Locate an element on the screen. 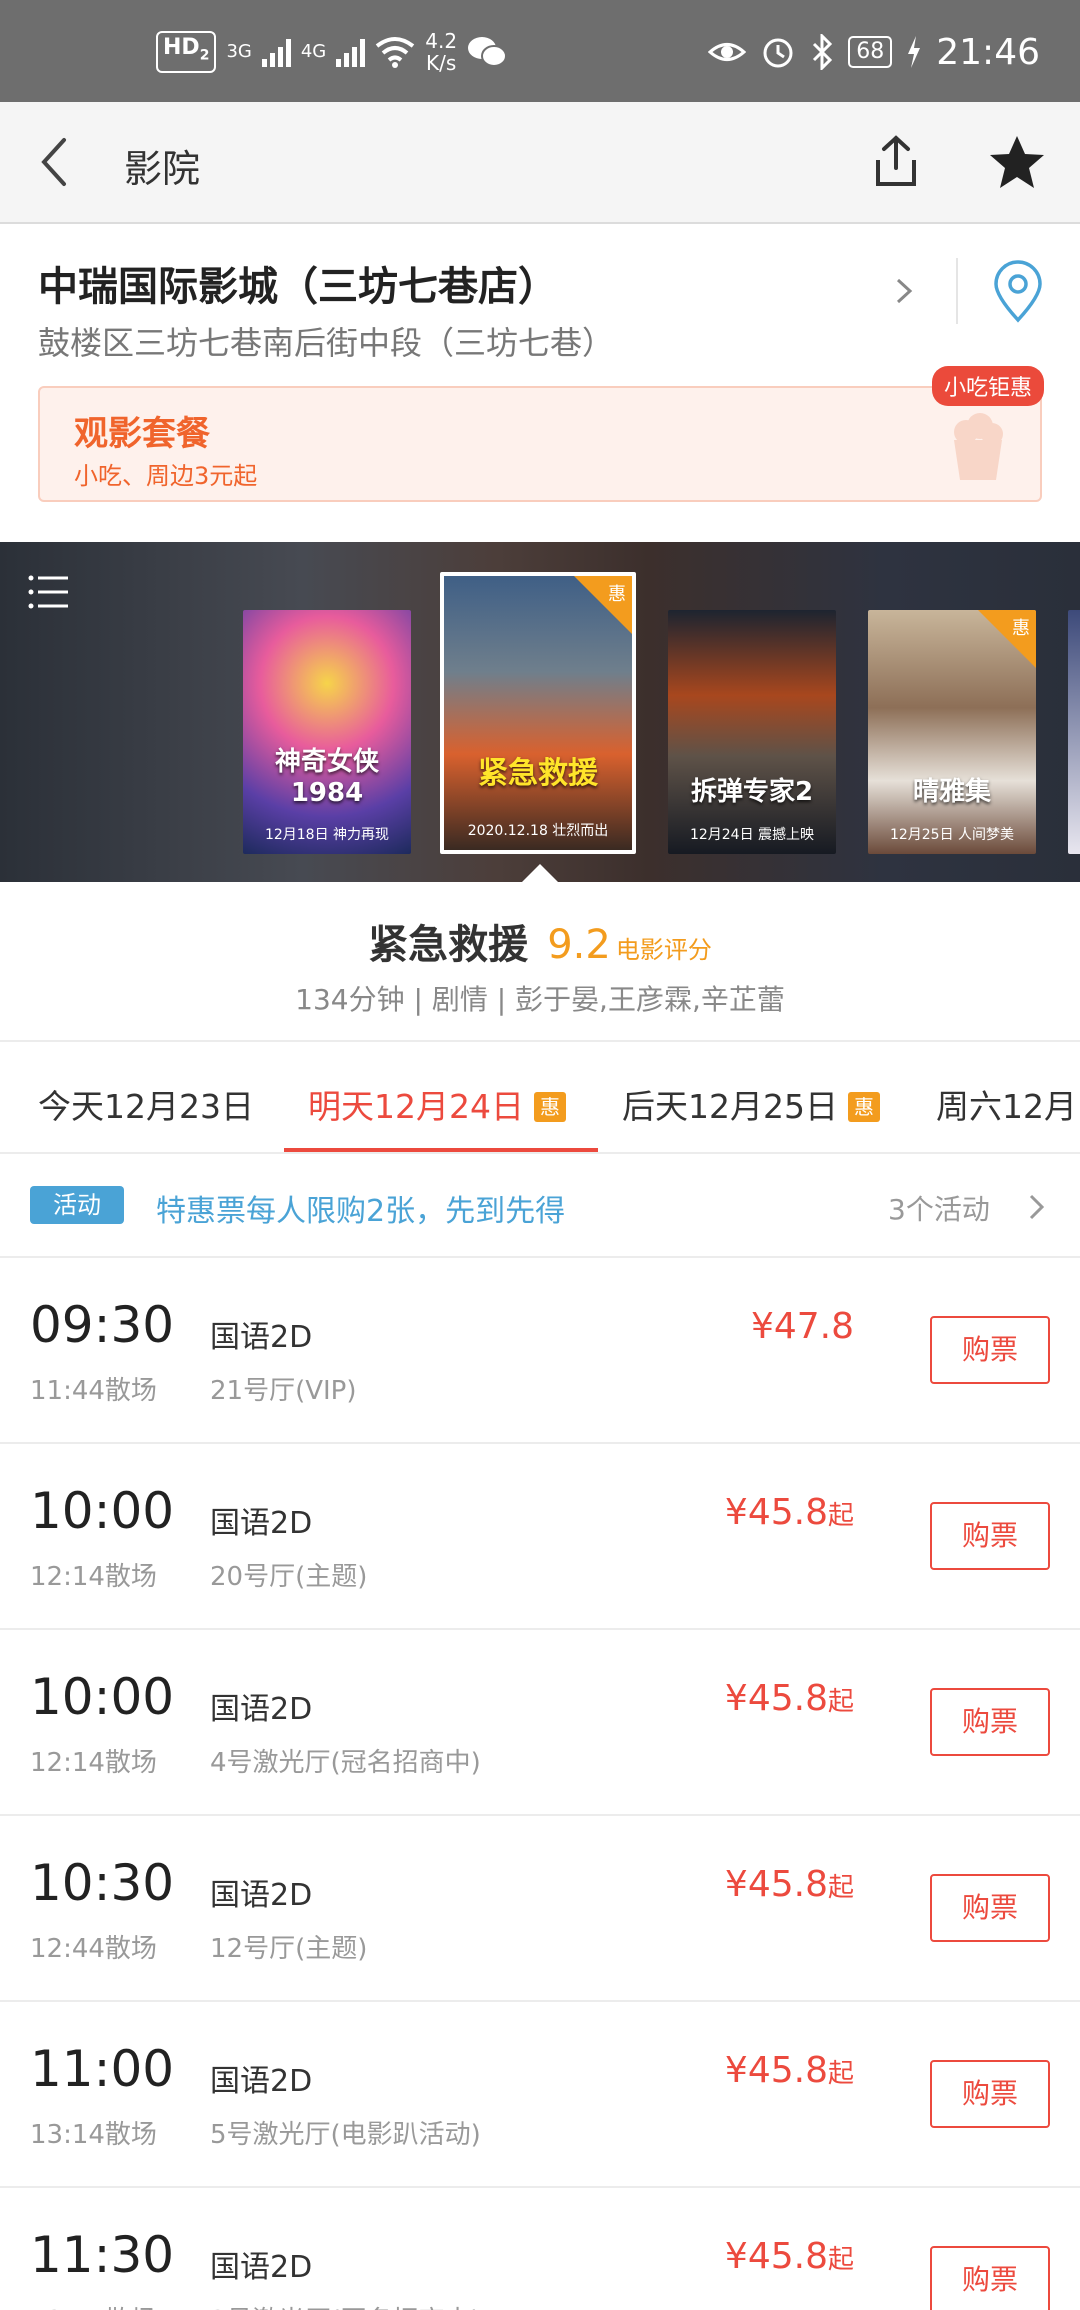 The height and width of the screenshot is (2310, 1080). cinema-name: 中瑞国际影城（三坊七巷店） is located at coordinates (298, 283).